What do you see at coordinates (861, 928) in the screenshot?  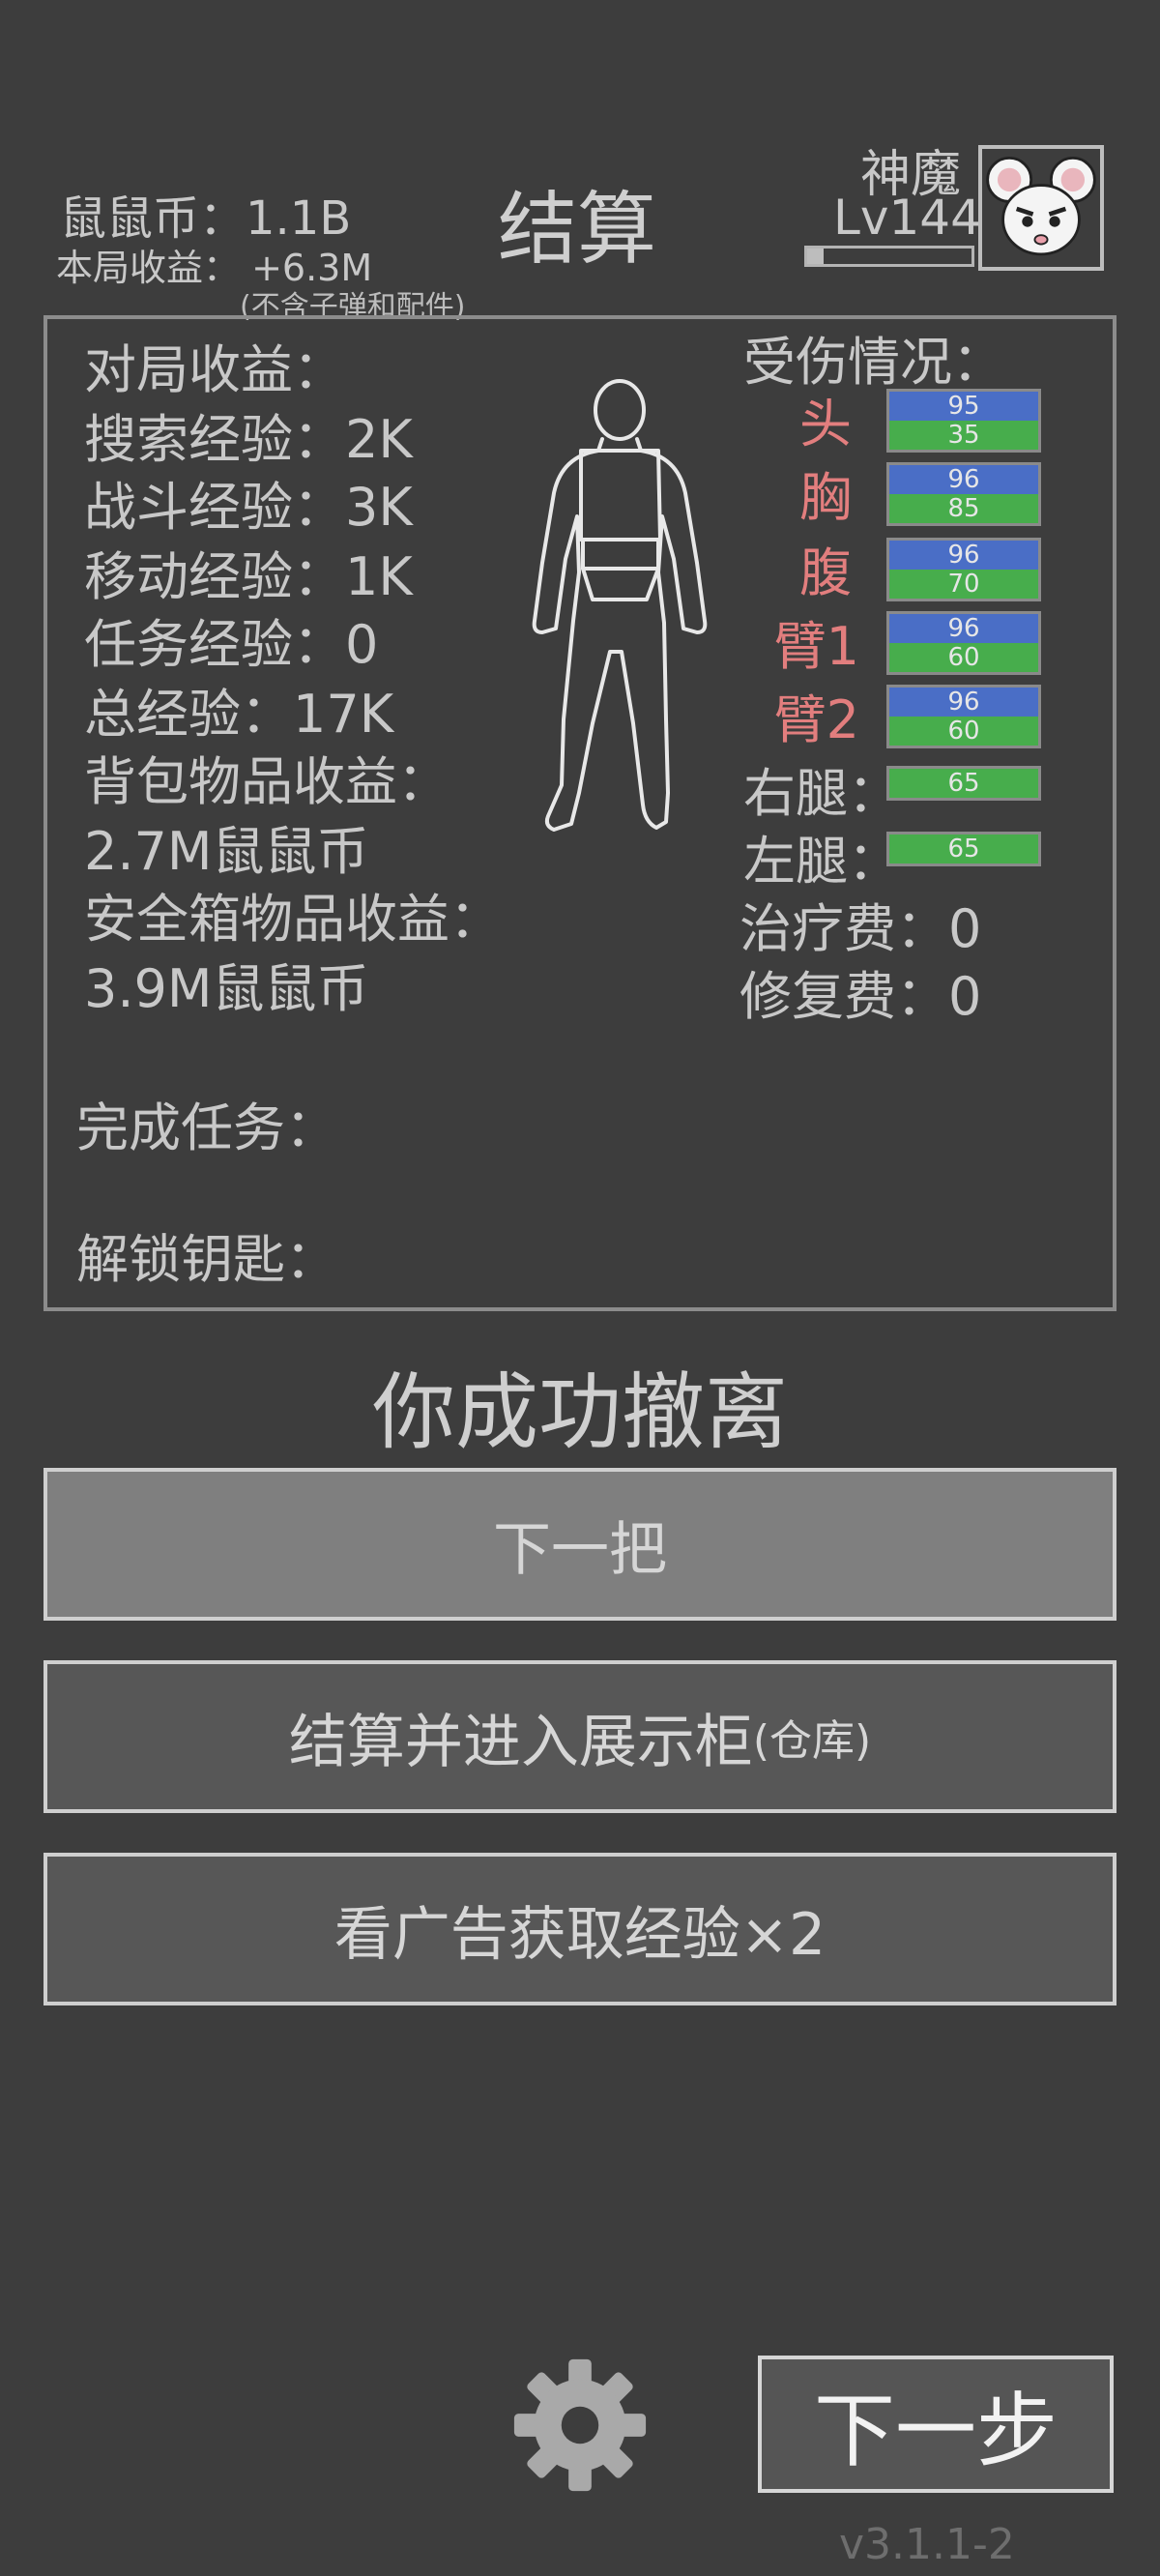 I see `heal-cost: 治疗费：0` at bounding box center [861, 928].